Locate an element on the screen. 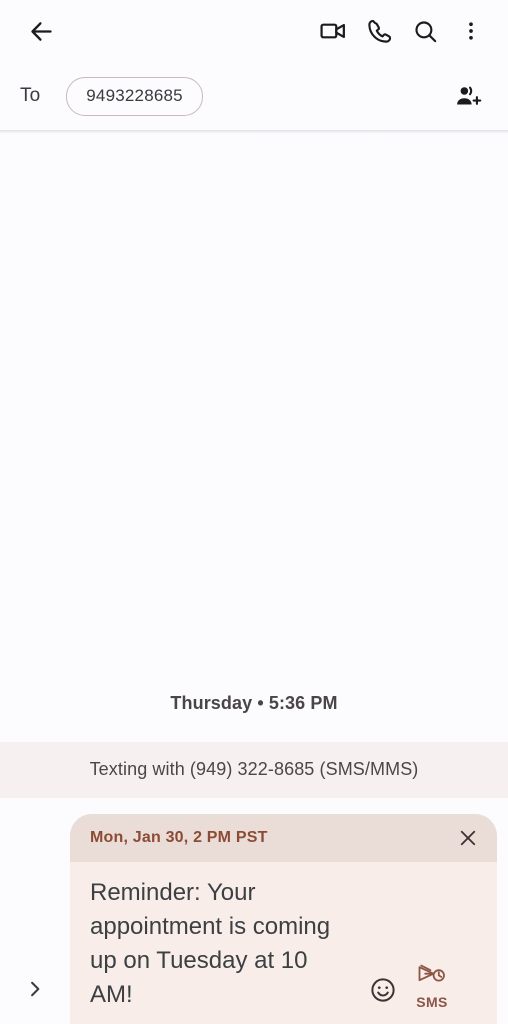 The width and height of the screenshot is (508, 1024). more-options-icon is located at coordinates (471, 31).